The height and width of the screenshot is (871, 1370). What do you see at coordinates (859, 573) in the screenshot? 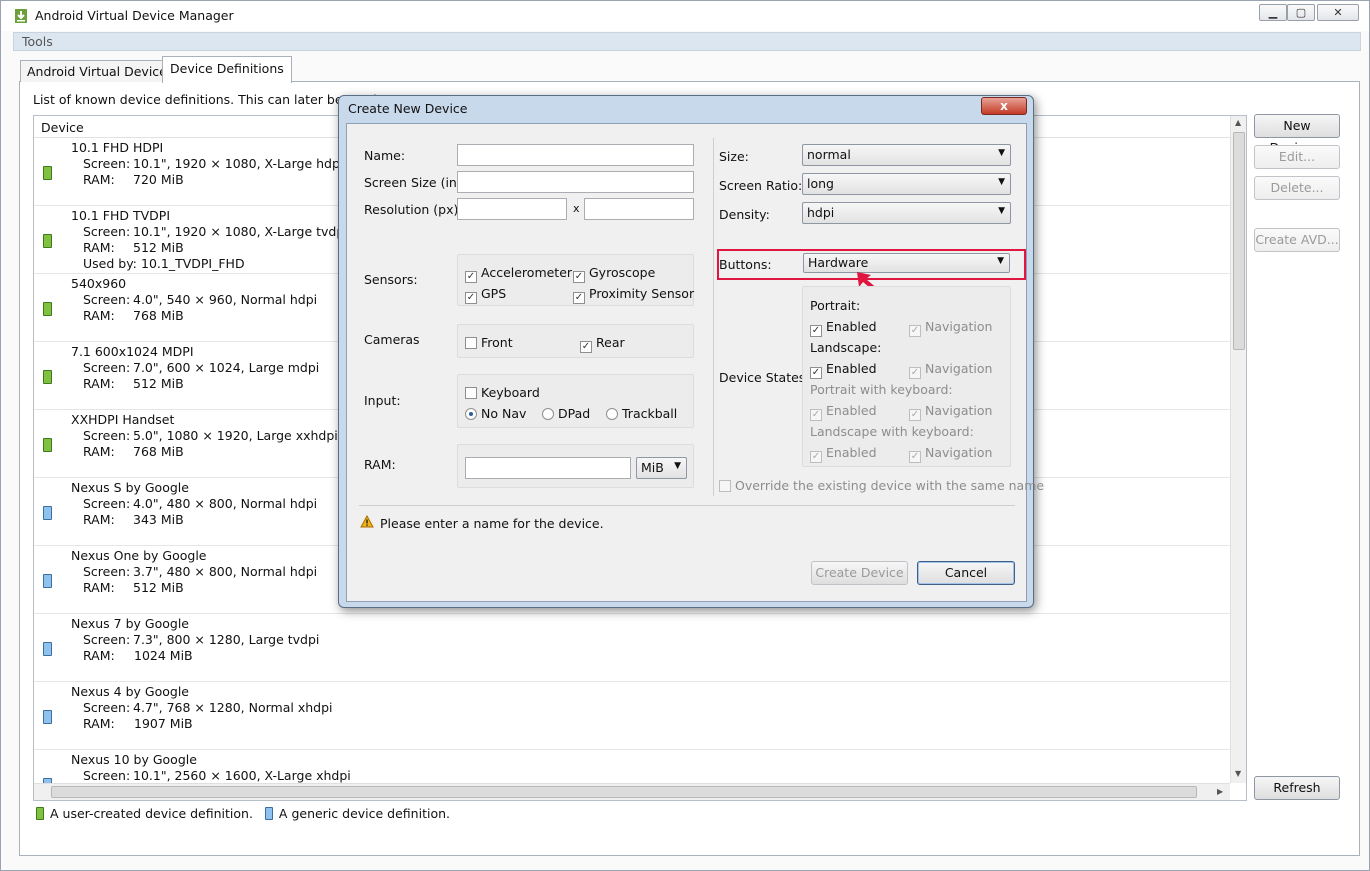
I see `create-device-button: Create Device` at bounding box center [859, 573].